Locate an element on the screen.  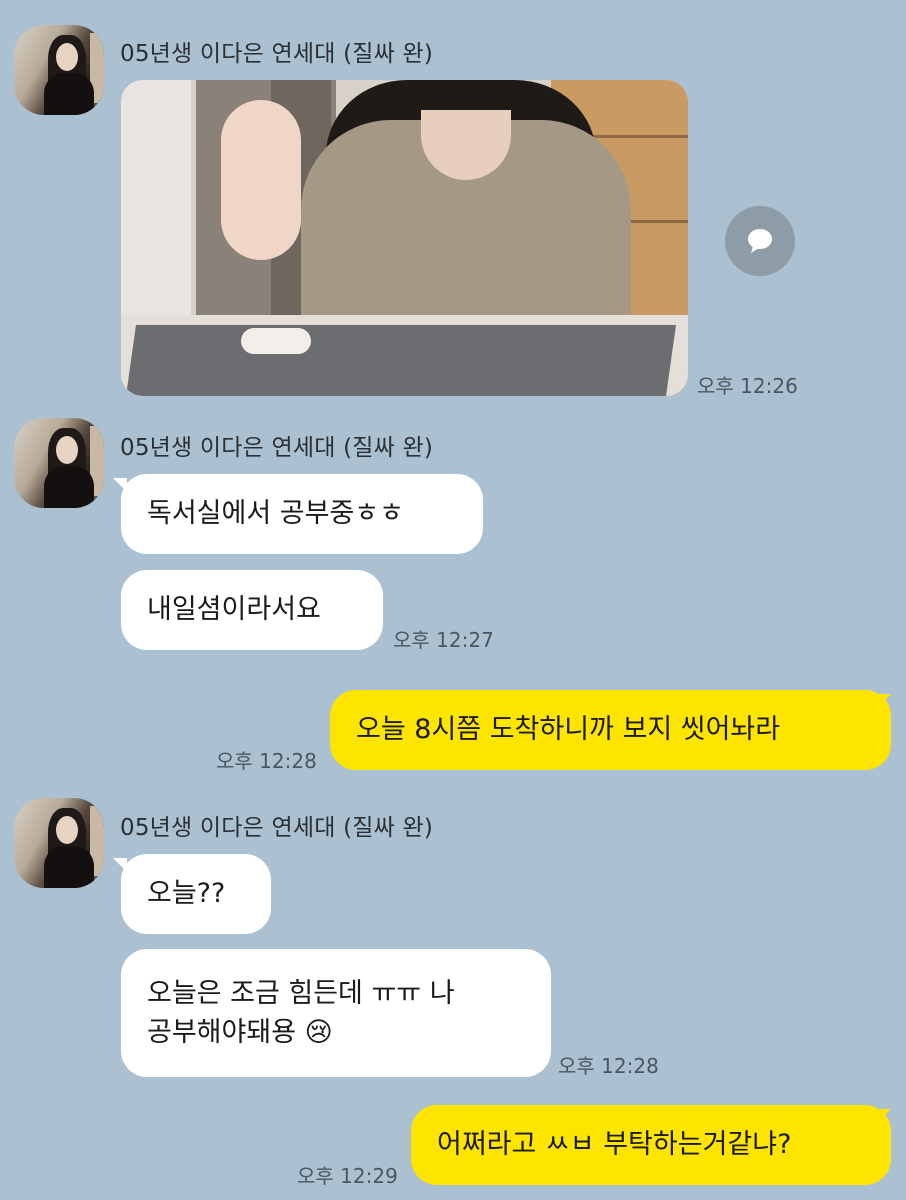
message-time: 오후 12:26 is located at coordinates (747, 386).